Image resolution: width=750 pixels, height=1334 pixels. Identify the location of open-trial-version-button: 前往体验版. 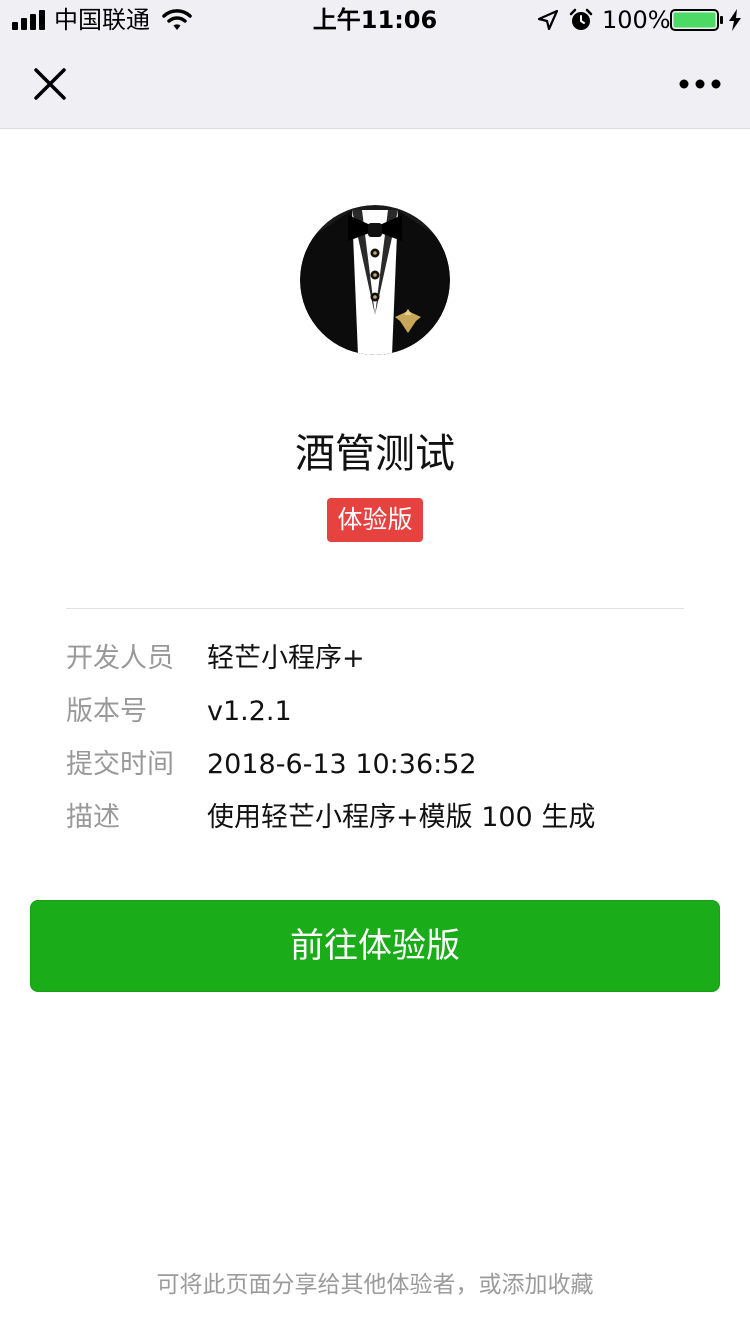
(375, 946).